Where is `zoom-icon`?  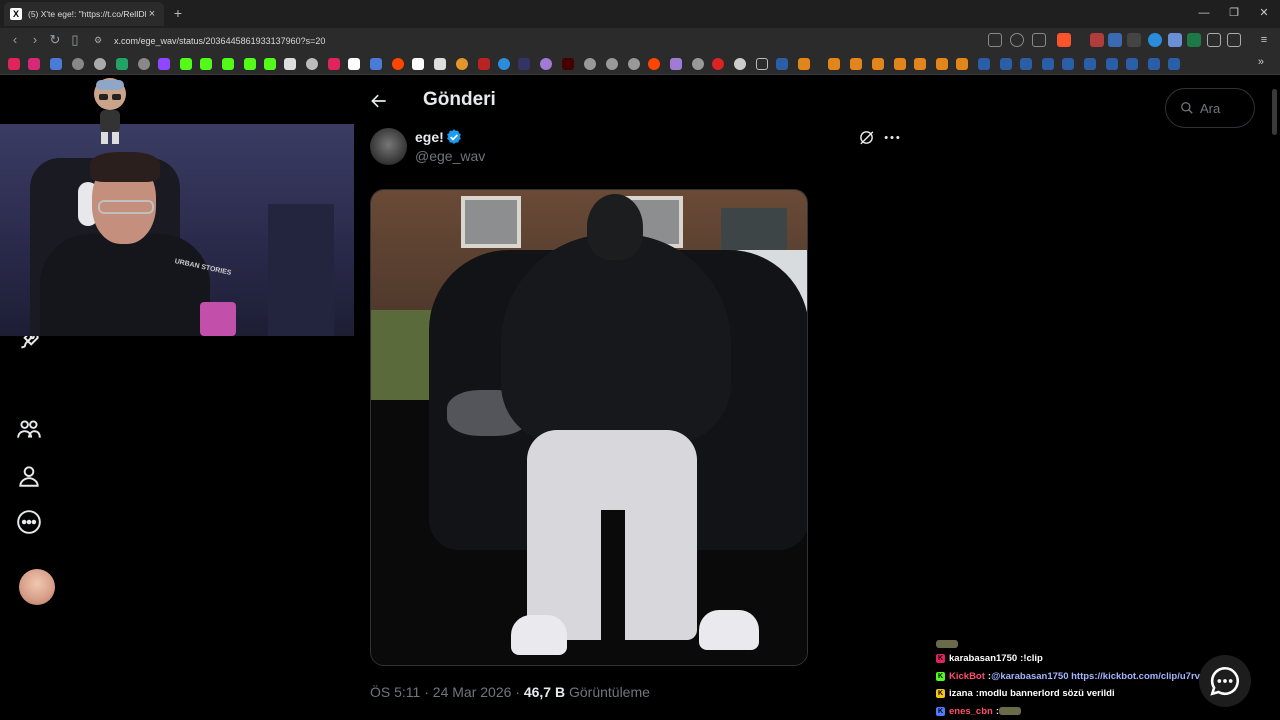
zoom-icon is located at coordinates (1017, 40).